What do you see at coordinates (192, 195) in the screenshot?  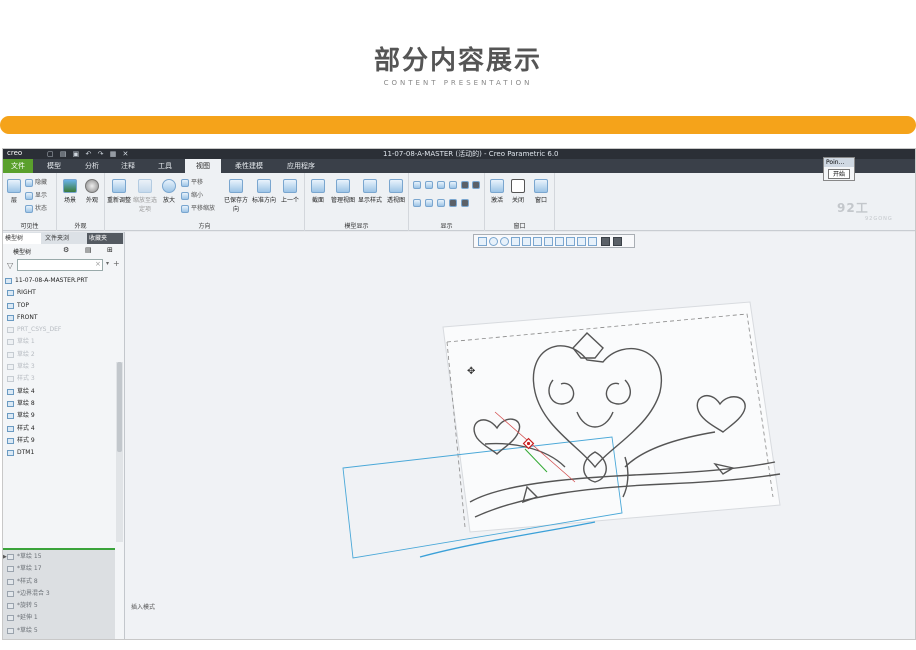 I see `zoom-out-button: 缩小` at bounding box center [192, 195].